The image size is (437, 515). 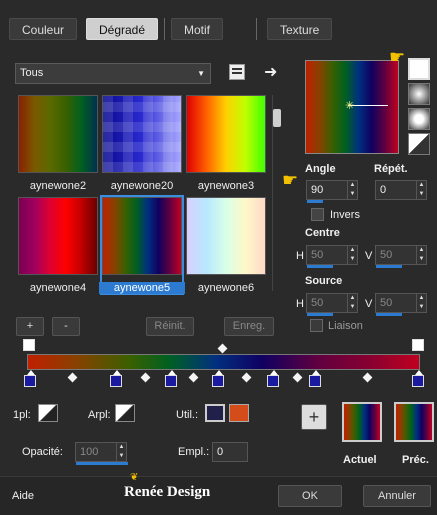 I want to click on gradient-thumb-selected, so click(x=142, y=236).